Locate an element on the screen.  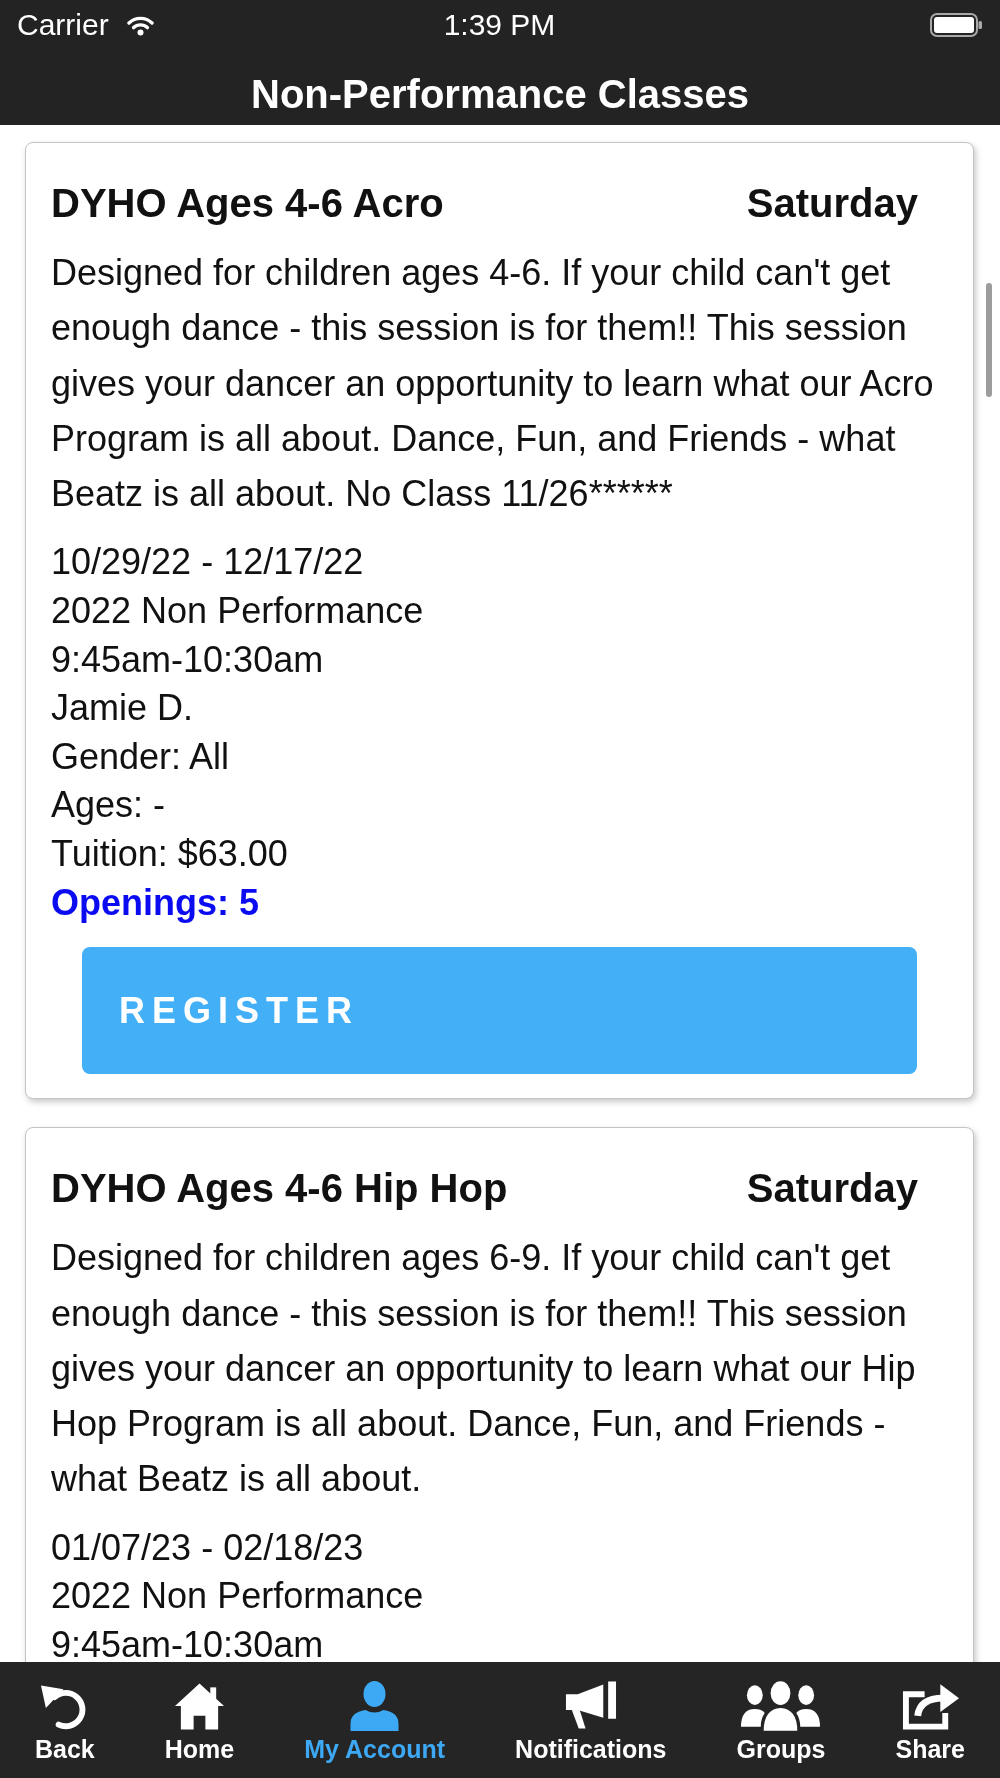
openings-count: Openings: 5 is located at coordinates (156, 902).